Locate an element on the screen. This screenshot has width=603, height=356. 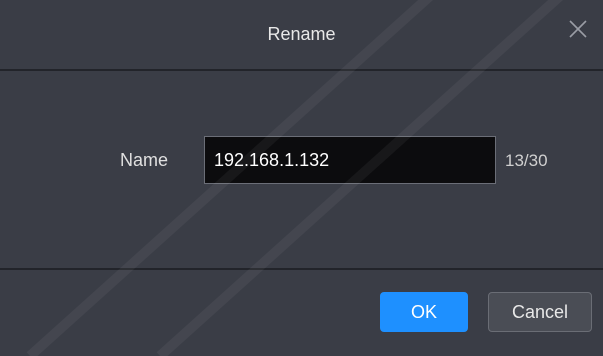
ok-button: OK is located at coordinates (424, 312).